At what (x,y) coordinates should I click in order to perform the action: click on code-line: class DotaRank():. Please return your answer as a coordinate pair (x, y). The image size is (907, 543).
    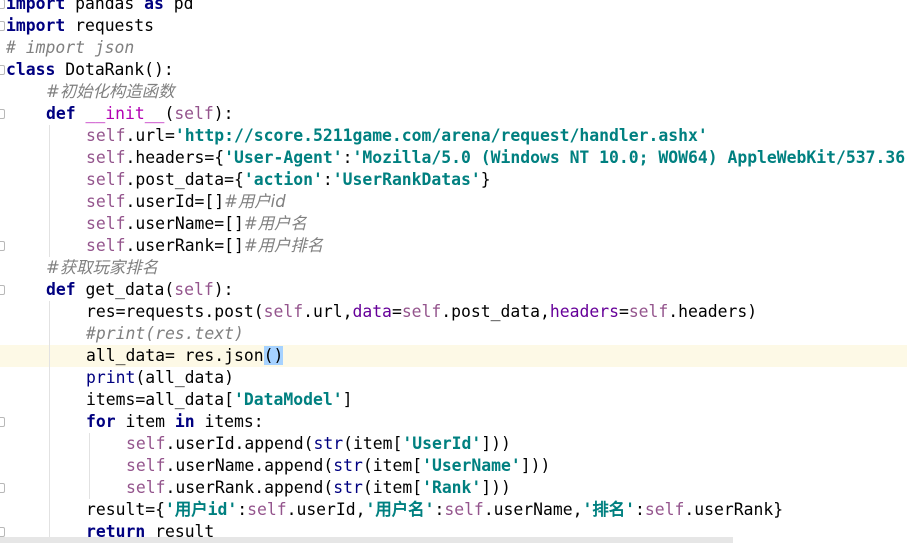
    Looking at the image, I should click on (453, 70).